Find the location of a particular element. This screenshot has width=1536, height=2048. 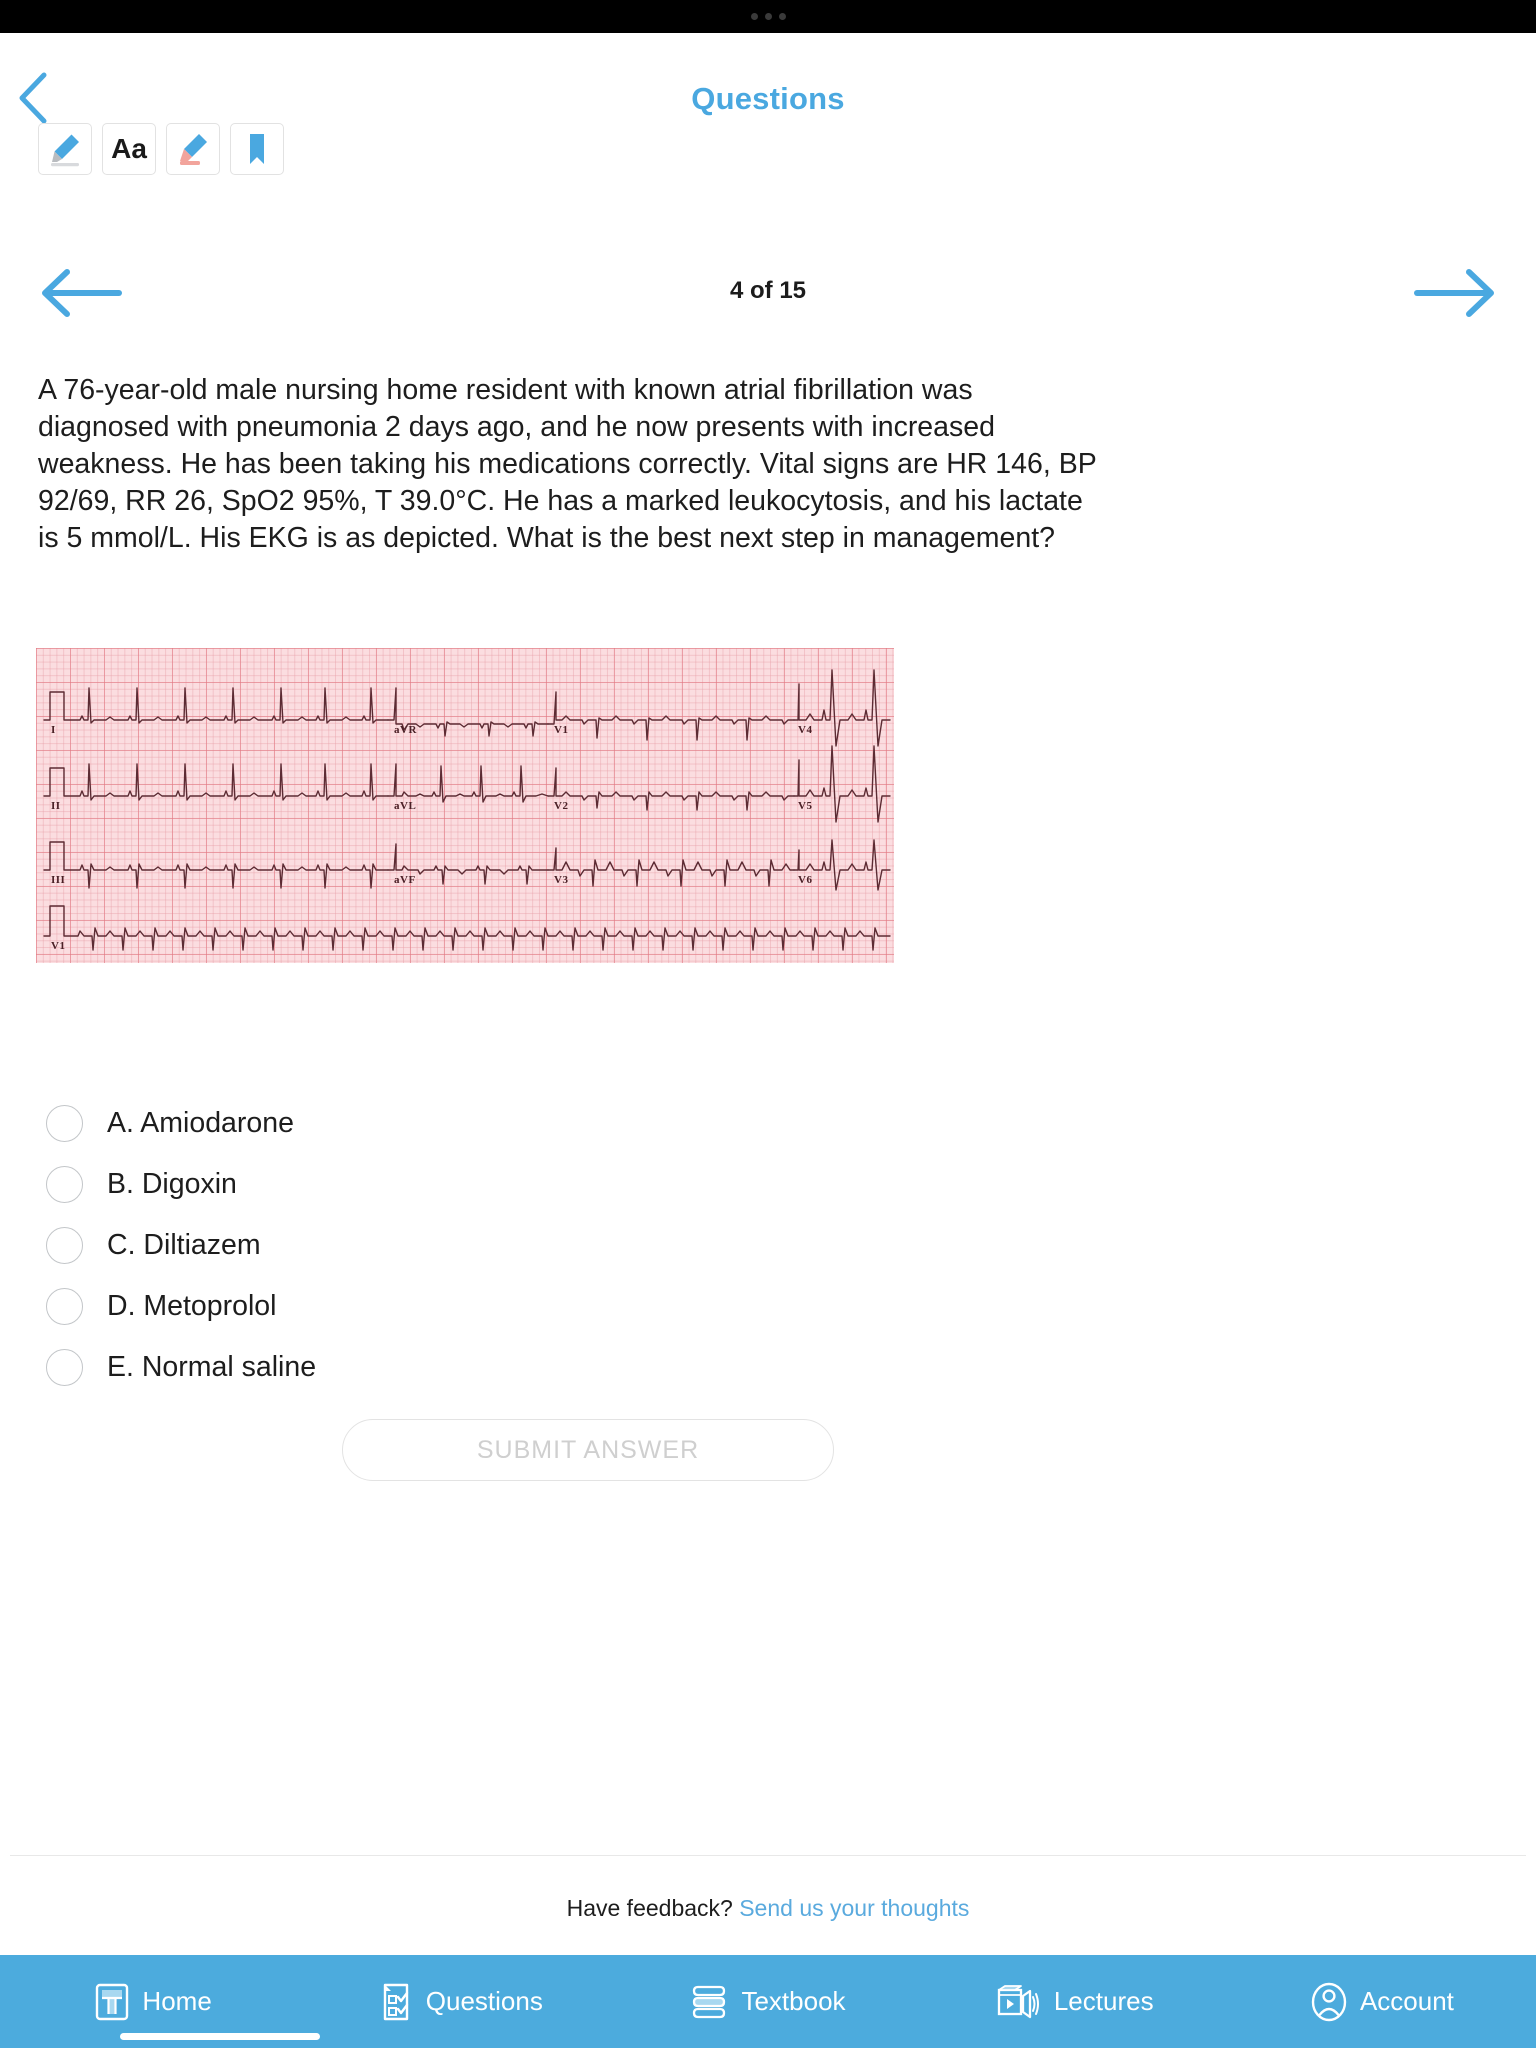

option-row-e: E. Normal saline is located at coordinates (496, 1367).